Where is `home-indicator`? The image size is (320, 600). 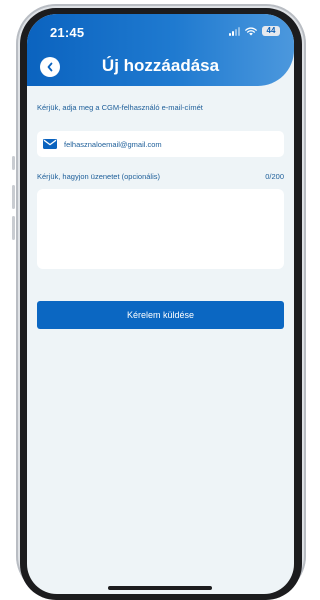 home-indicator is located at coordinates (160, 588).